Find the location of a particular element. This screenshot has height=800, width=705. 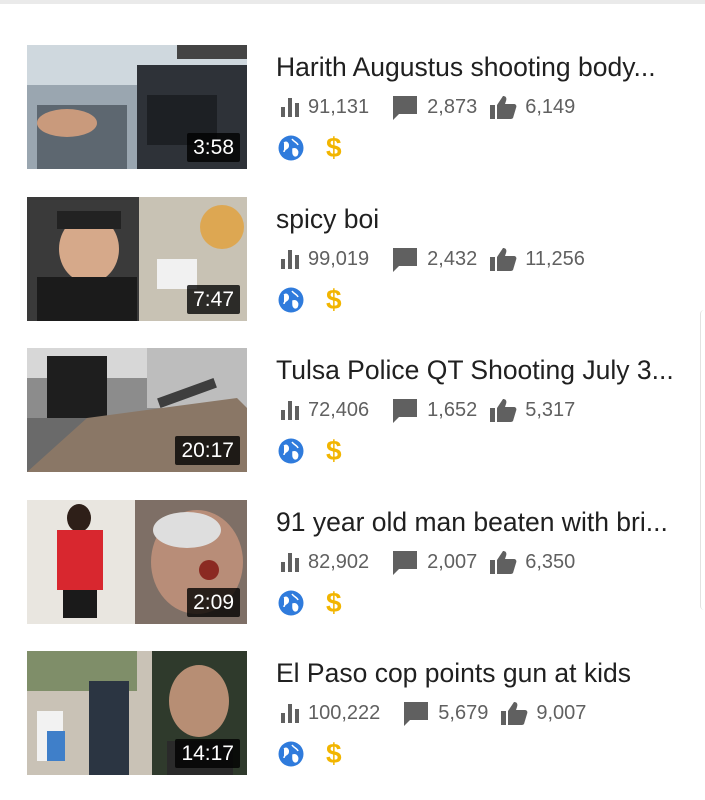

like-count: 11,256 is located at coordinates (555, 258).